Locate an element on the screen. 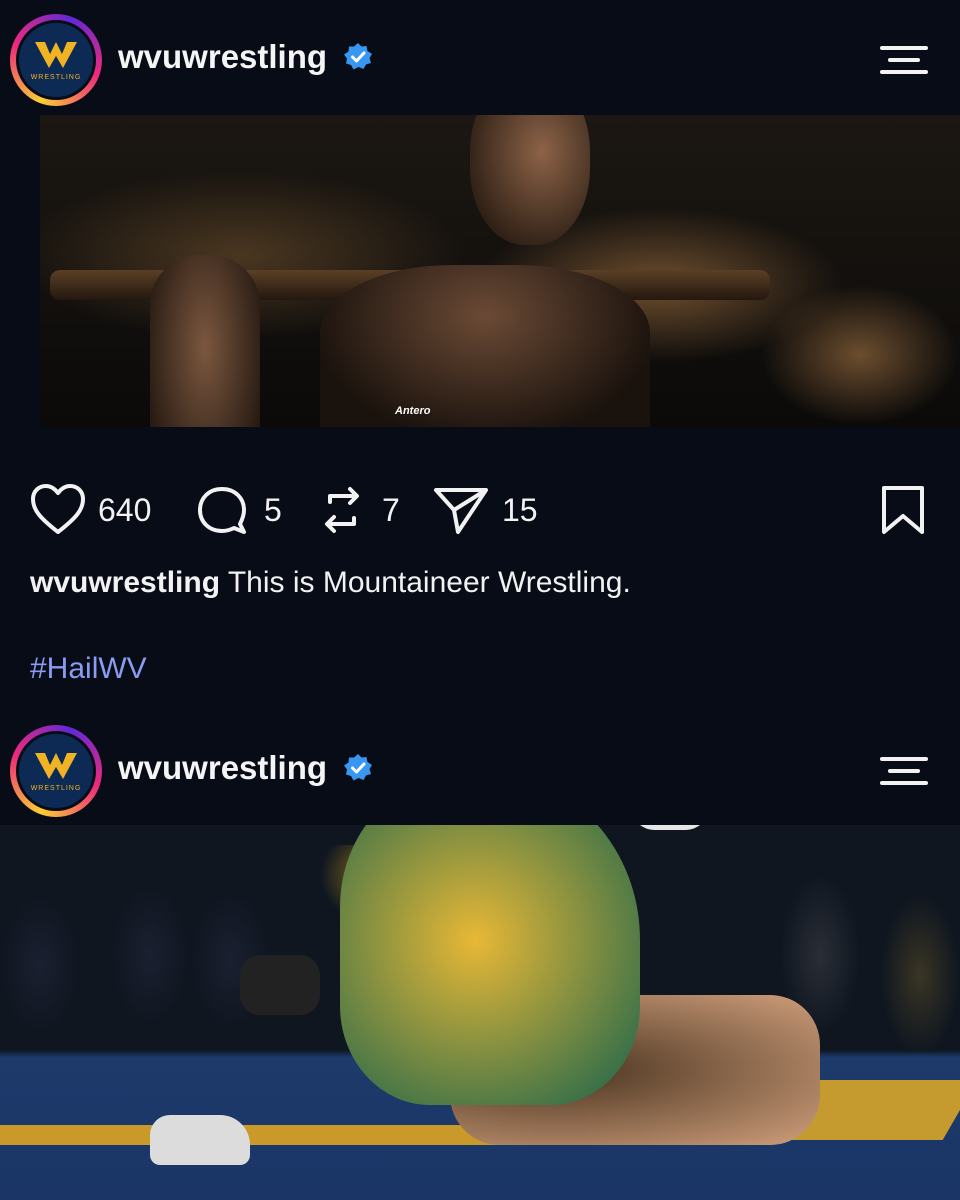 This screenshot has height=1200, width=960. heart-icon is located at coordinates (58, 510).